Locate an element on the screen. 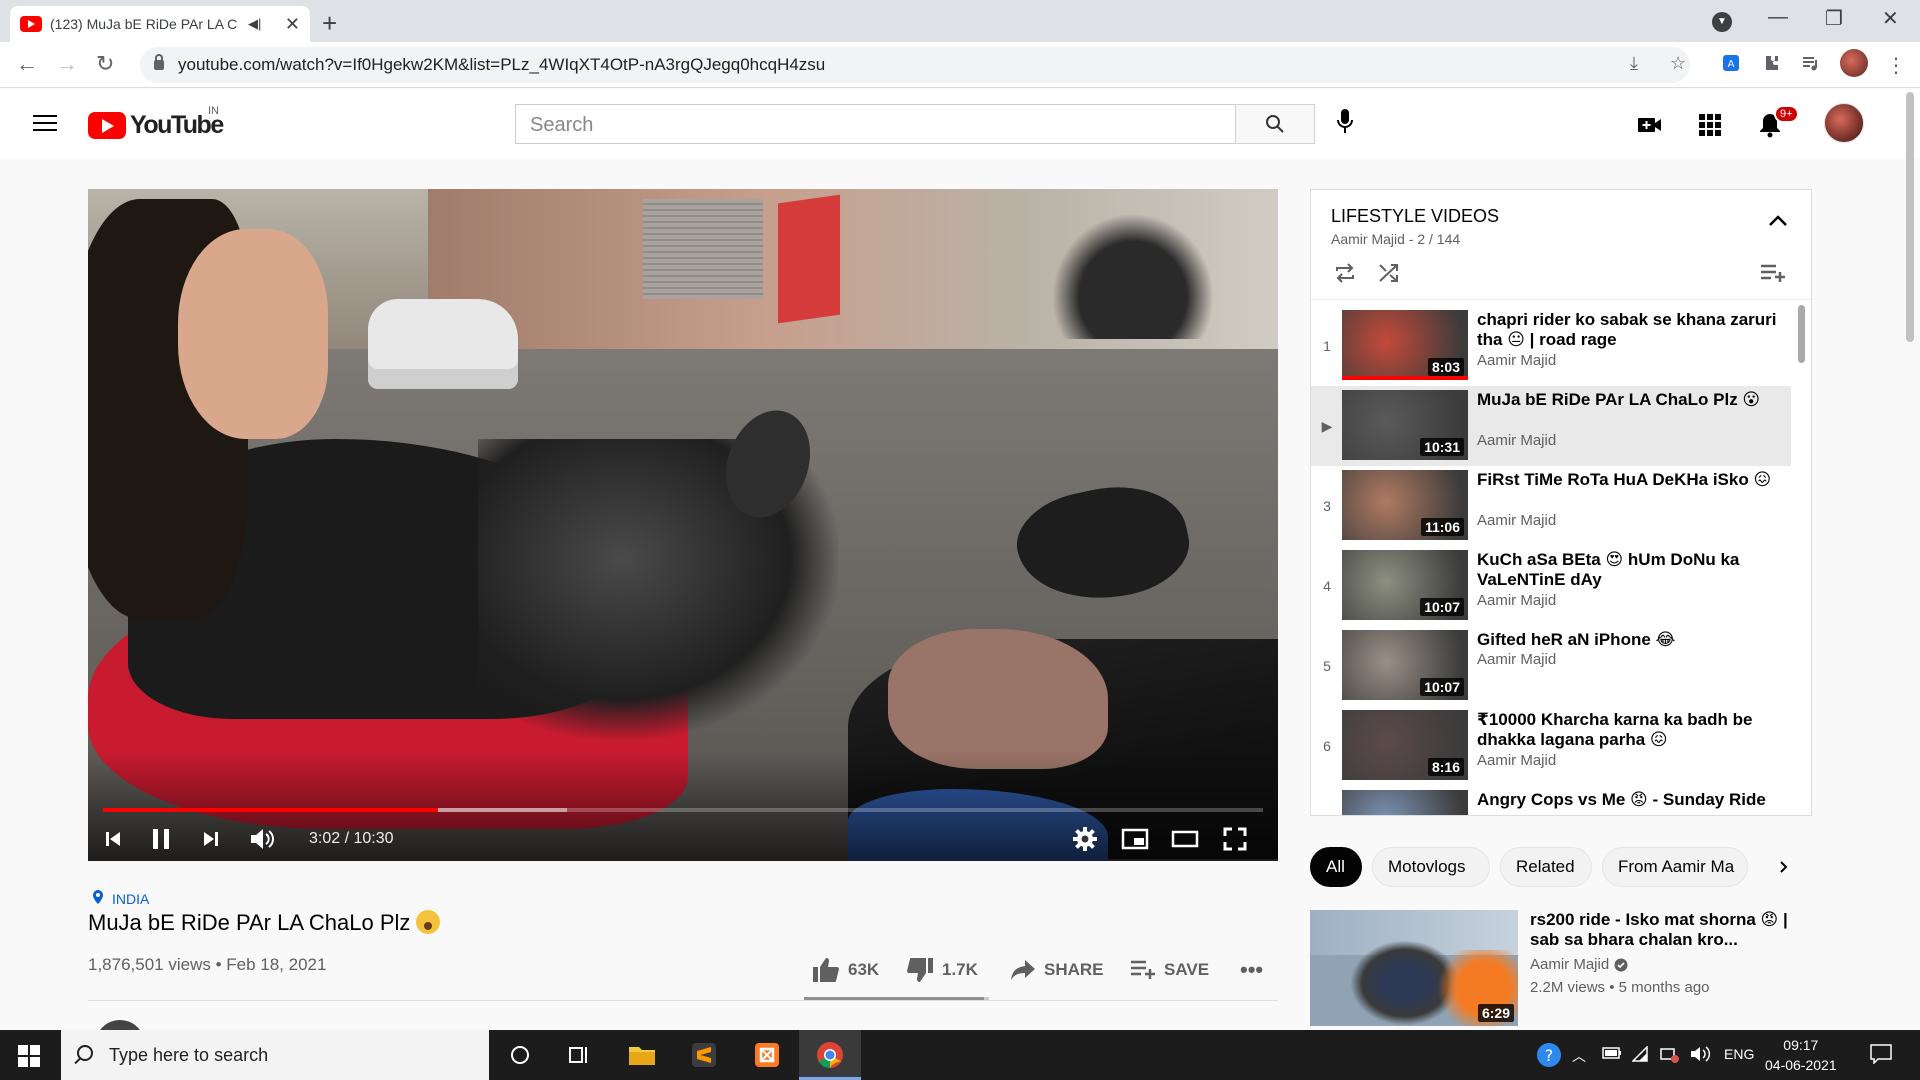 This screenshot has width=1920, height=1080. speaker-muted-icon: ◀| is located at coordinates (254, 24).